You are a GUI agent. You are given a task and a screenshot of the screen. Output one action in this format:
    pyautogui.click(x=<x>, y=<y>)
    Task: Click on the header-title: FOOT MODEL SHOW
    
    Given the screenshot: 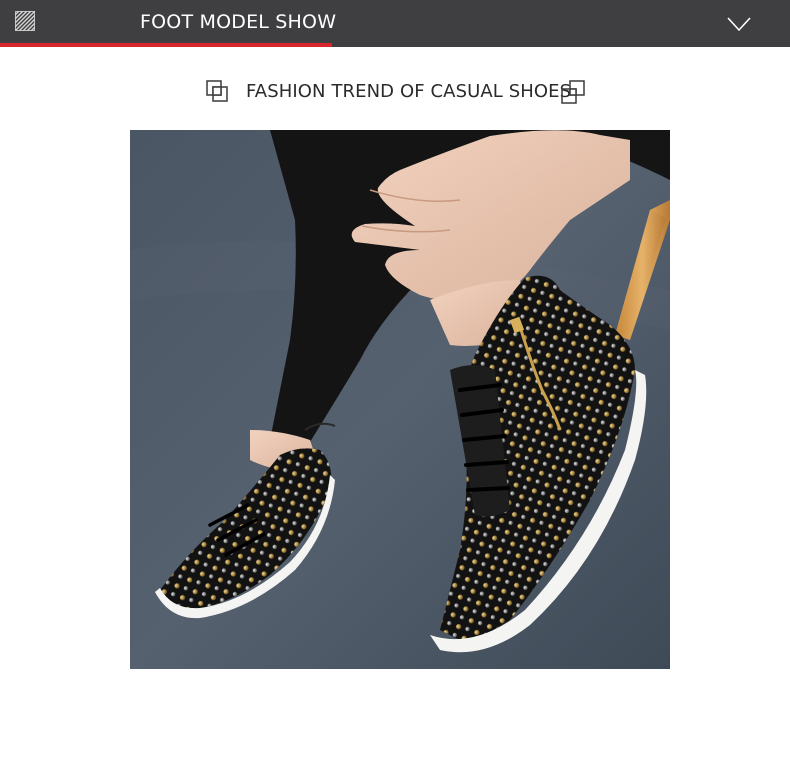 What is the action you would take?
    pyautogui.click(x=238, y=22)
    